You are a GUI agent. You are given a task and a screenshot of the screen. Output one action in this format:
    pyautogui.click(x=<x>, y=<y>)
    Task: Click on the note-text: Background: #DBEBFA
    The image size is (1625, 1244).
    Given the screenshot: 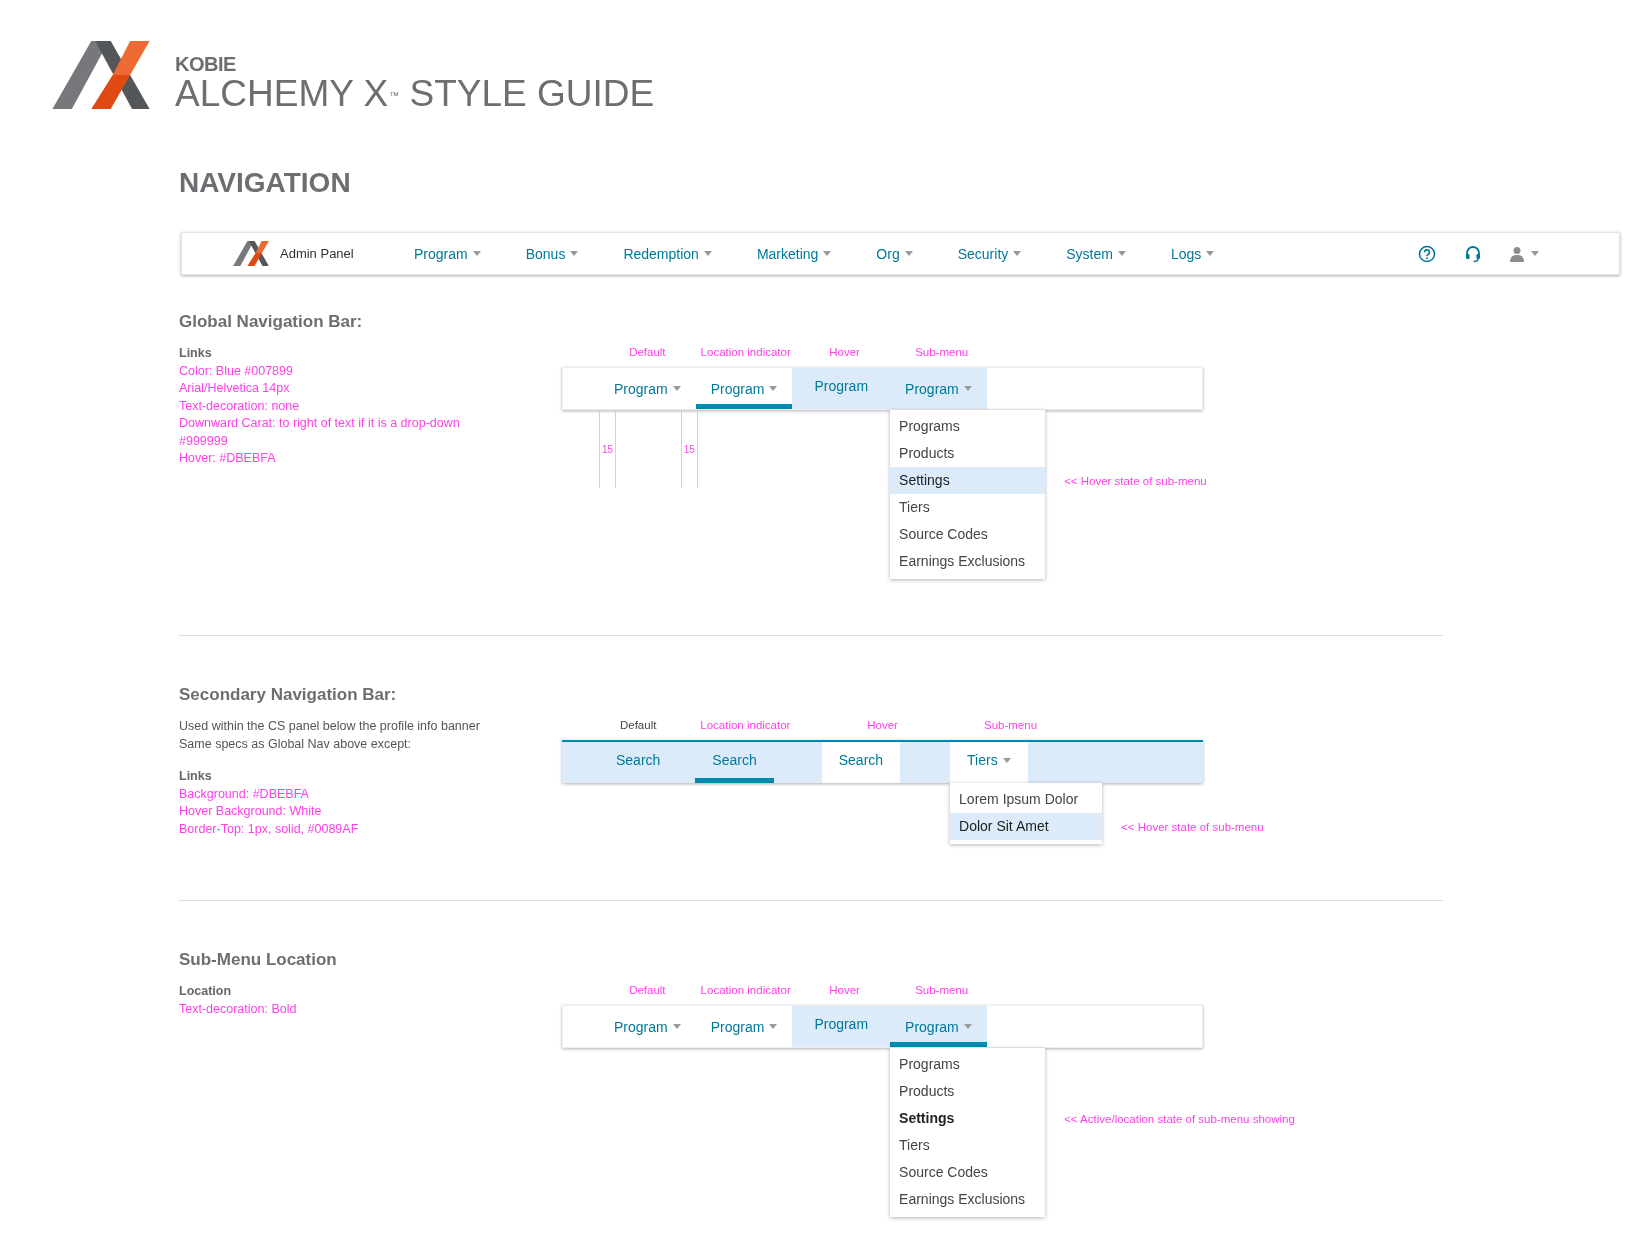 What is the action you would take?
    pyautogui.click(x=244, y=794)
    